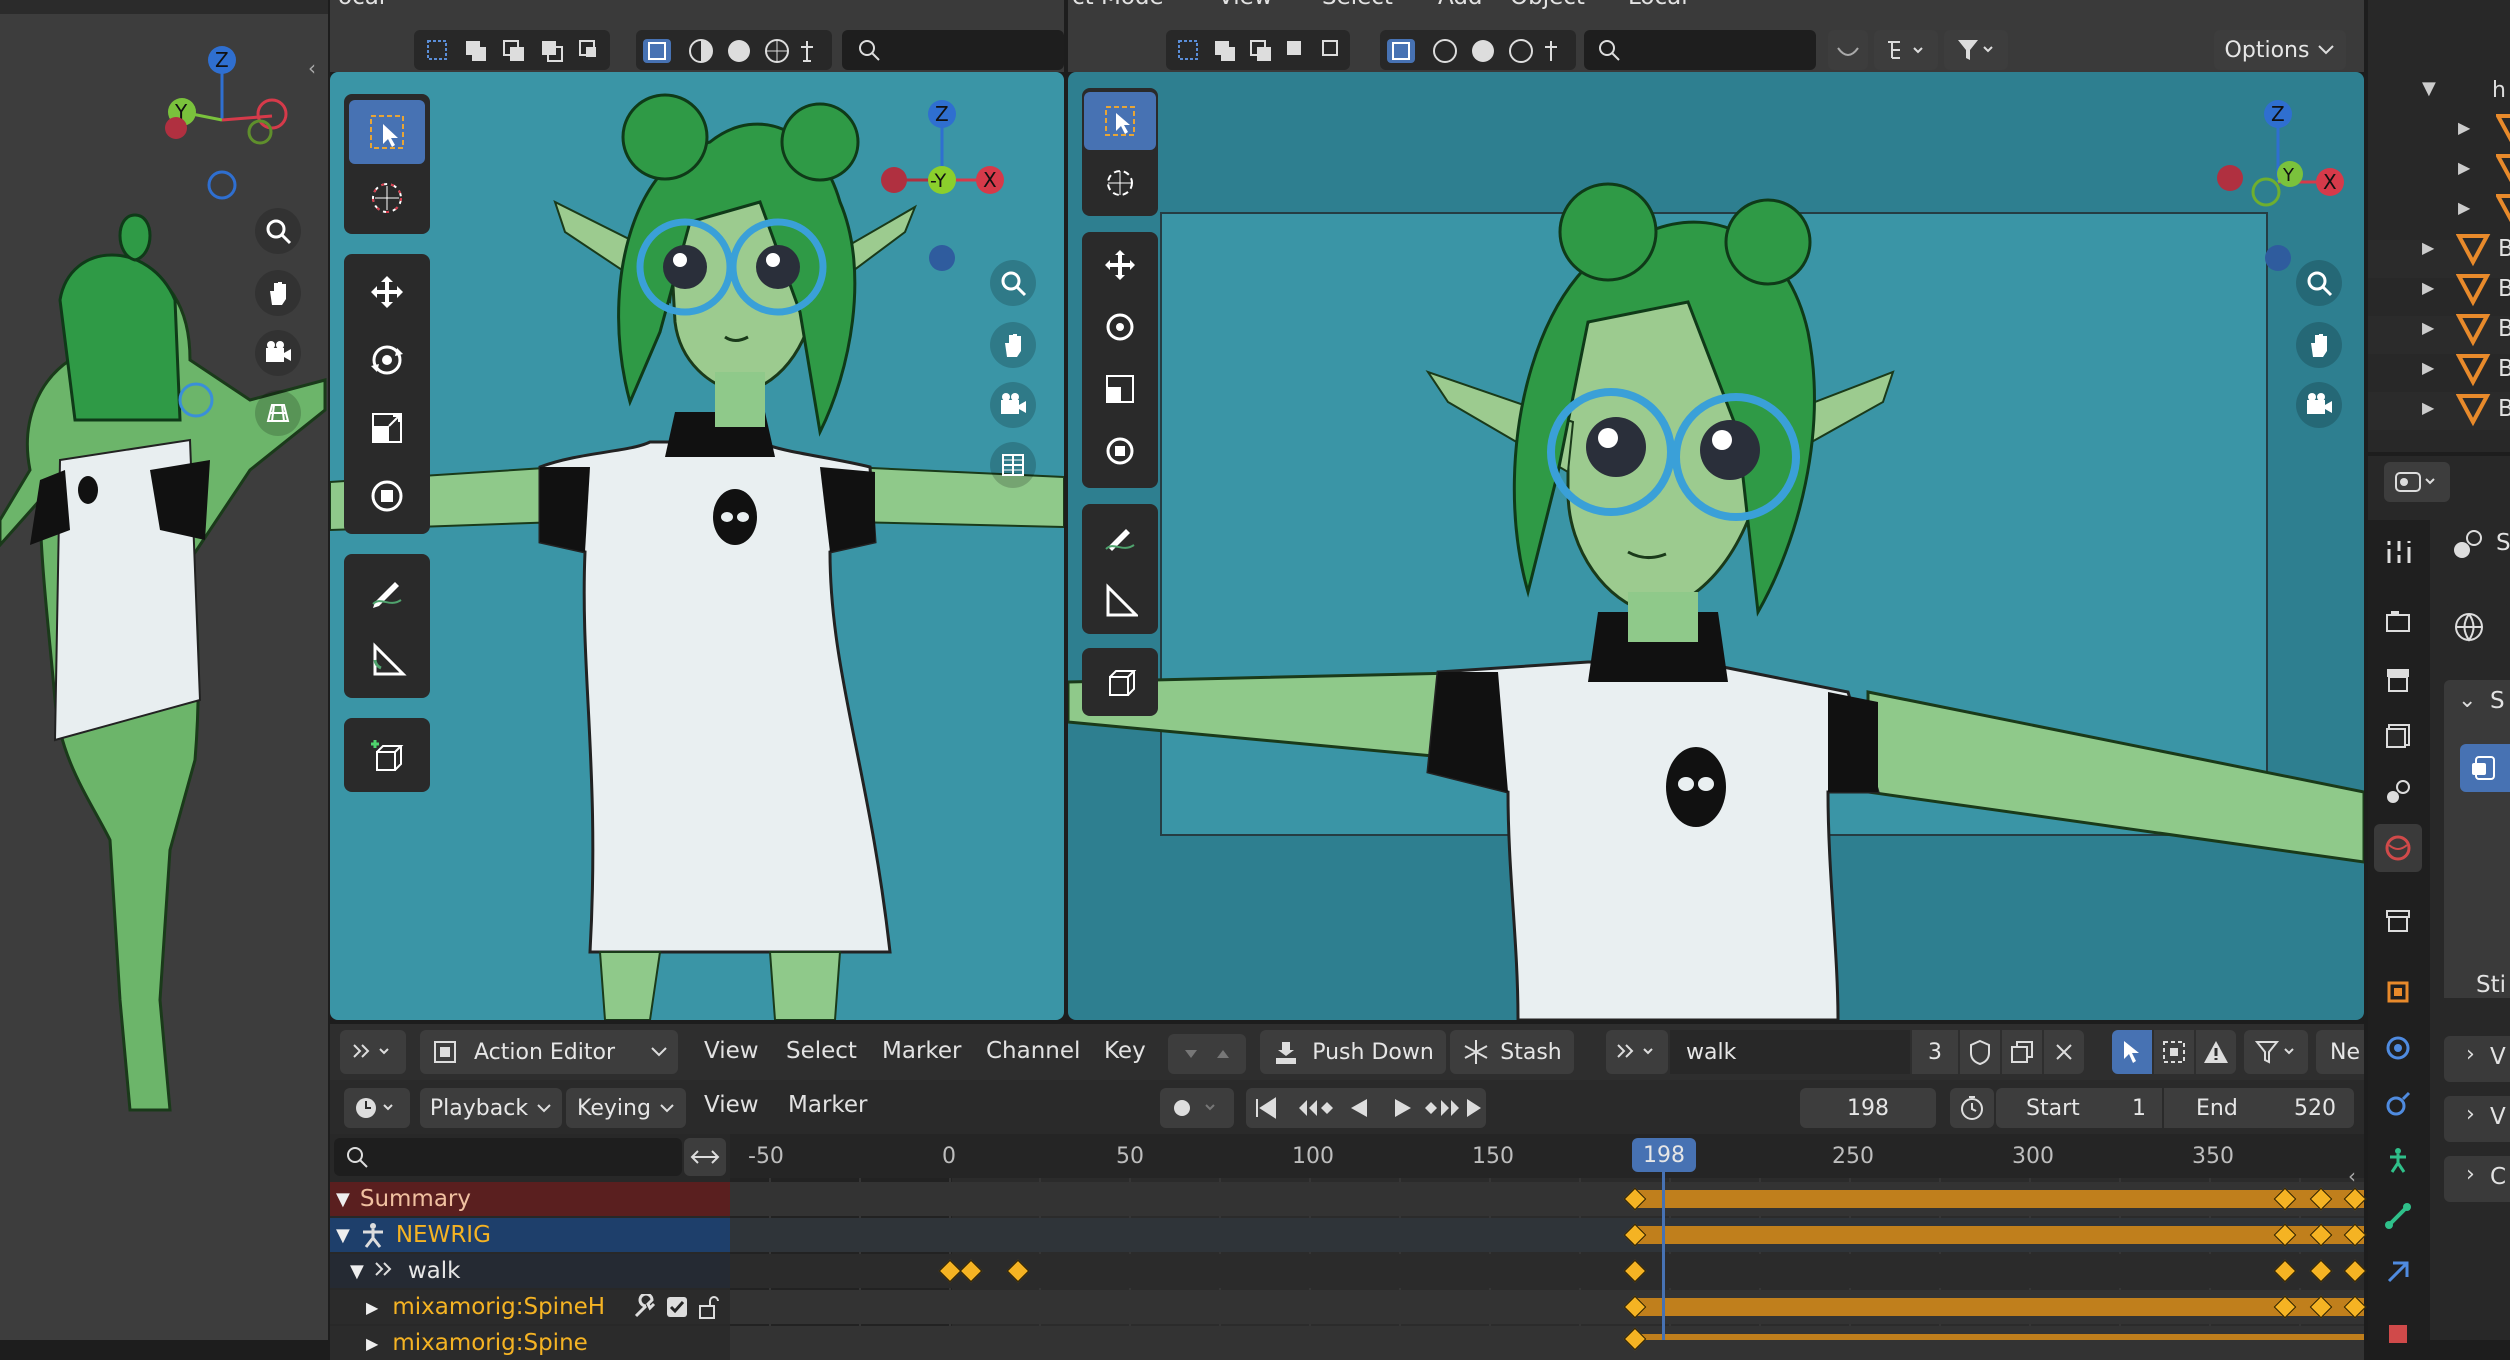 This screenshot has height=1360, width=2510. I want to click on normalize-button: Ne, so click(2340, 1052).